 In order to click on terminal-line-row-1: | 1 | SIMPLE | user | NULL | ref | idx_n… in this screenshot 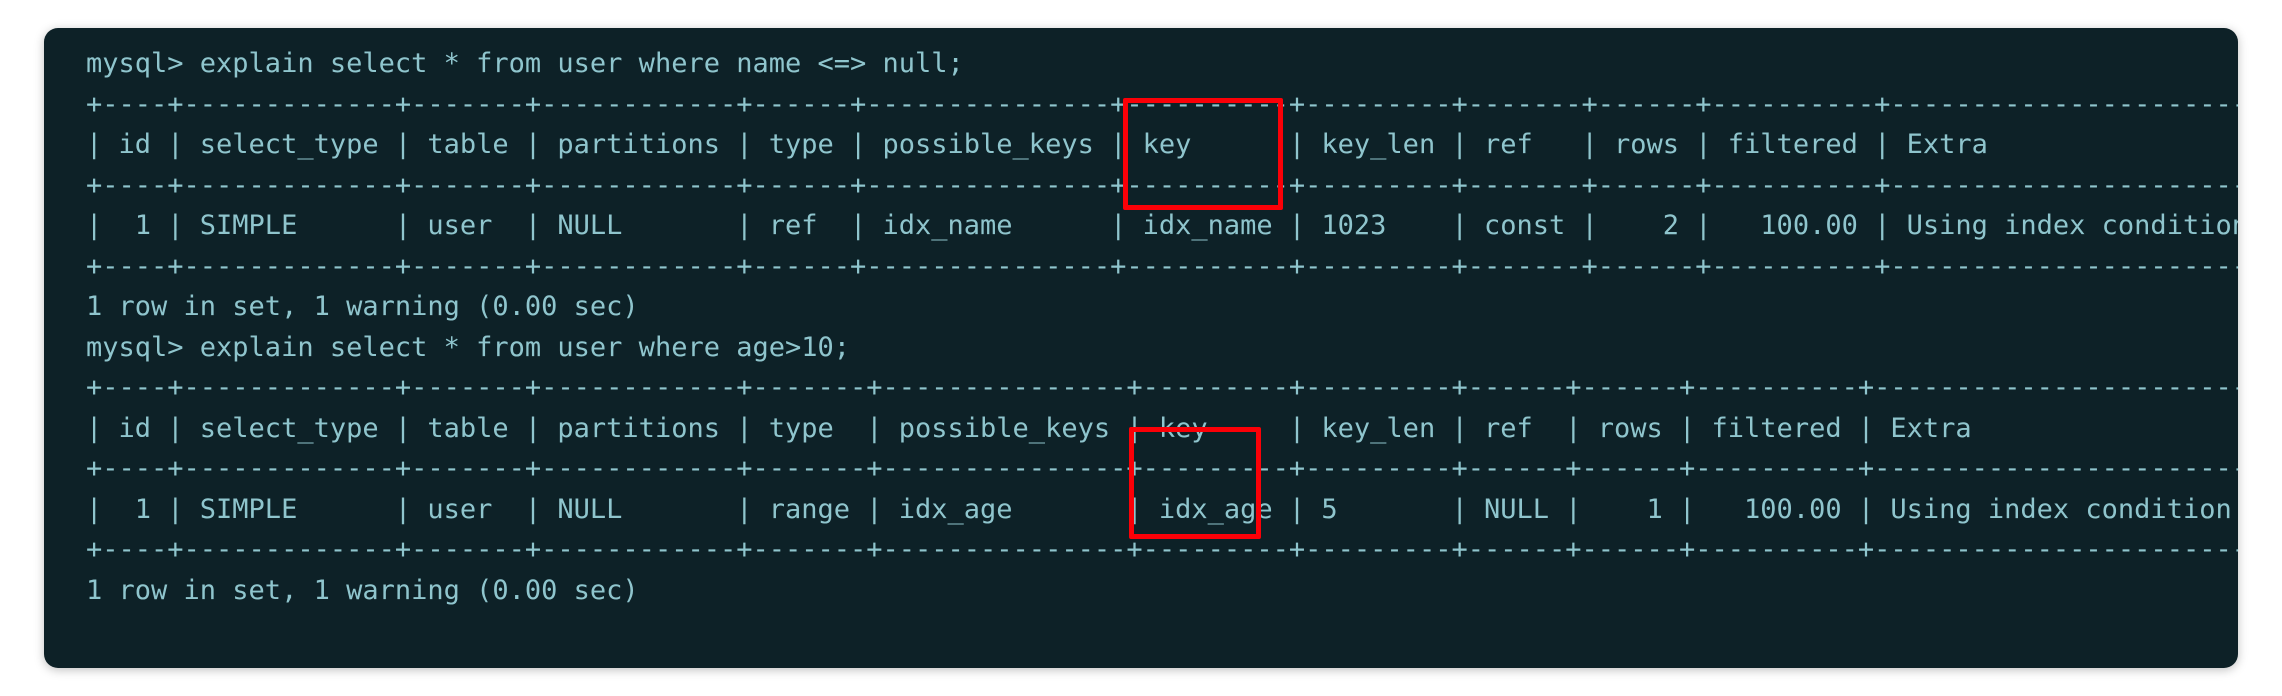, I will do `click(1162, 225)`.